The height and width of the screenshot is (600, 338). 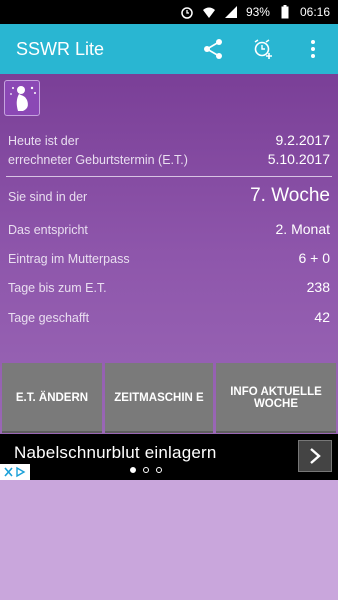 What do you see at coordinates (48, 197) in the screenshot?
I see `week-label: Sie sind in der` at bounding box center [48, 197].